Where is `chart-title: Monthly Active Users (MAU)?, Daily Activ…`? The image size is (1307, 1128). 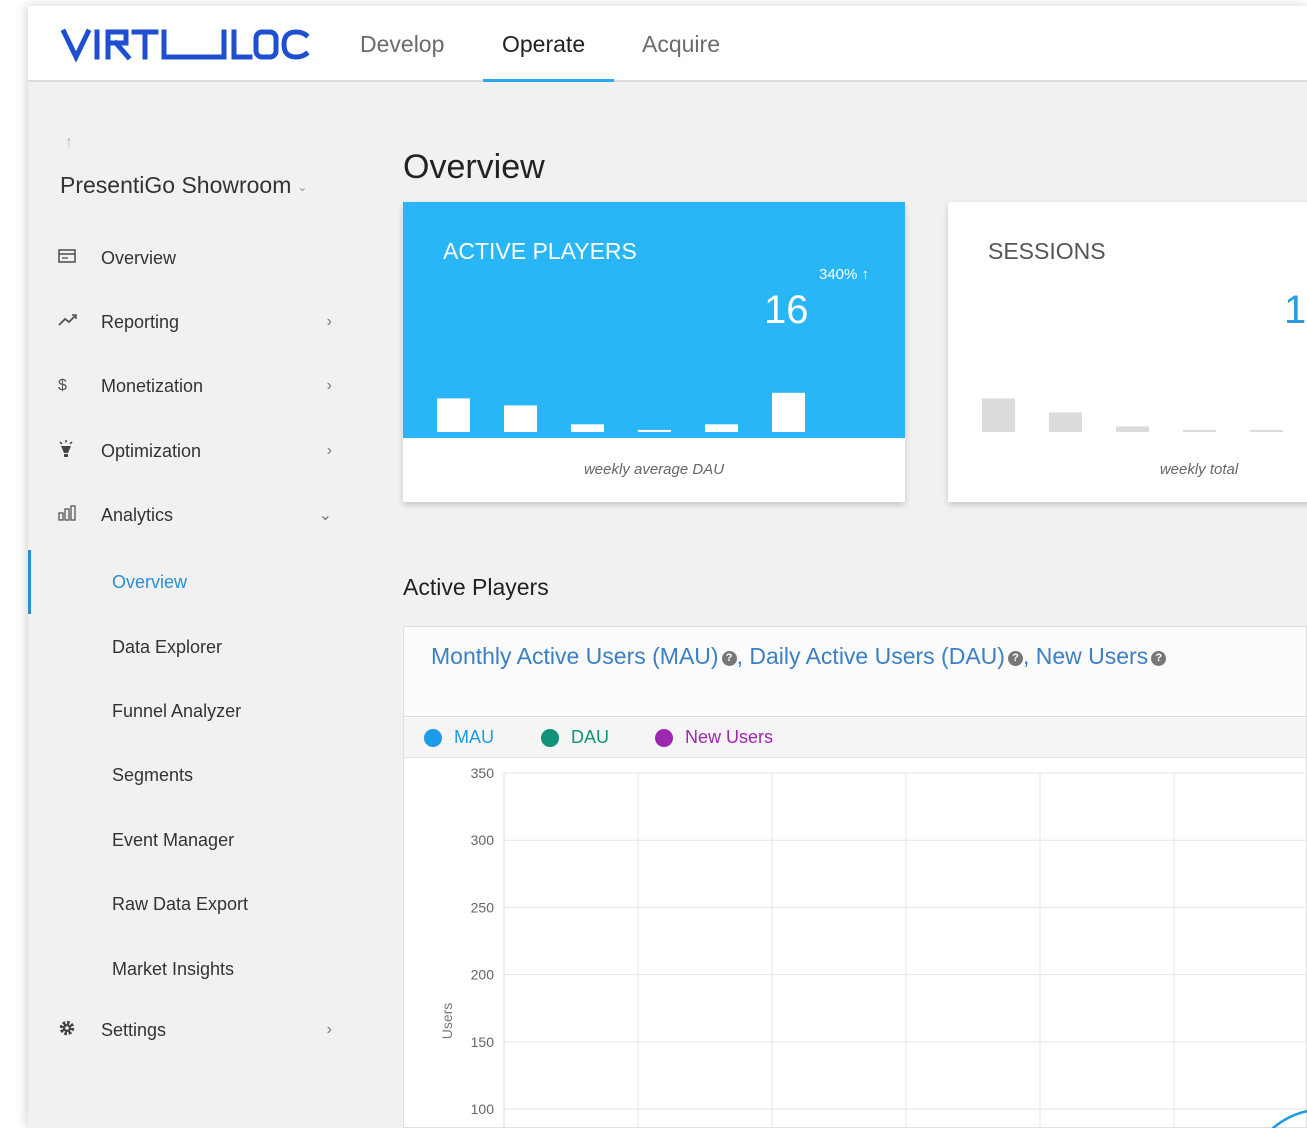
chart-title: Monthly Active Users (MAU)?, Daily Activ… is located at coordinates (799, 656).